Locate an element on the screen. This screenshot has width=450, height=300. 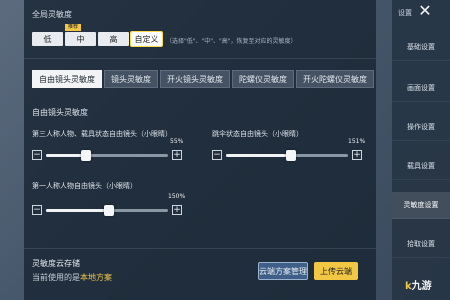
slider-value: 55% is located at coordinates (177, 141).